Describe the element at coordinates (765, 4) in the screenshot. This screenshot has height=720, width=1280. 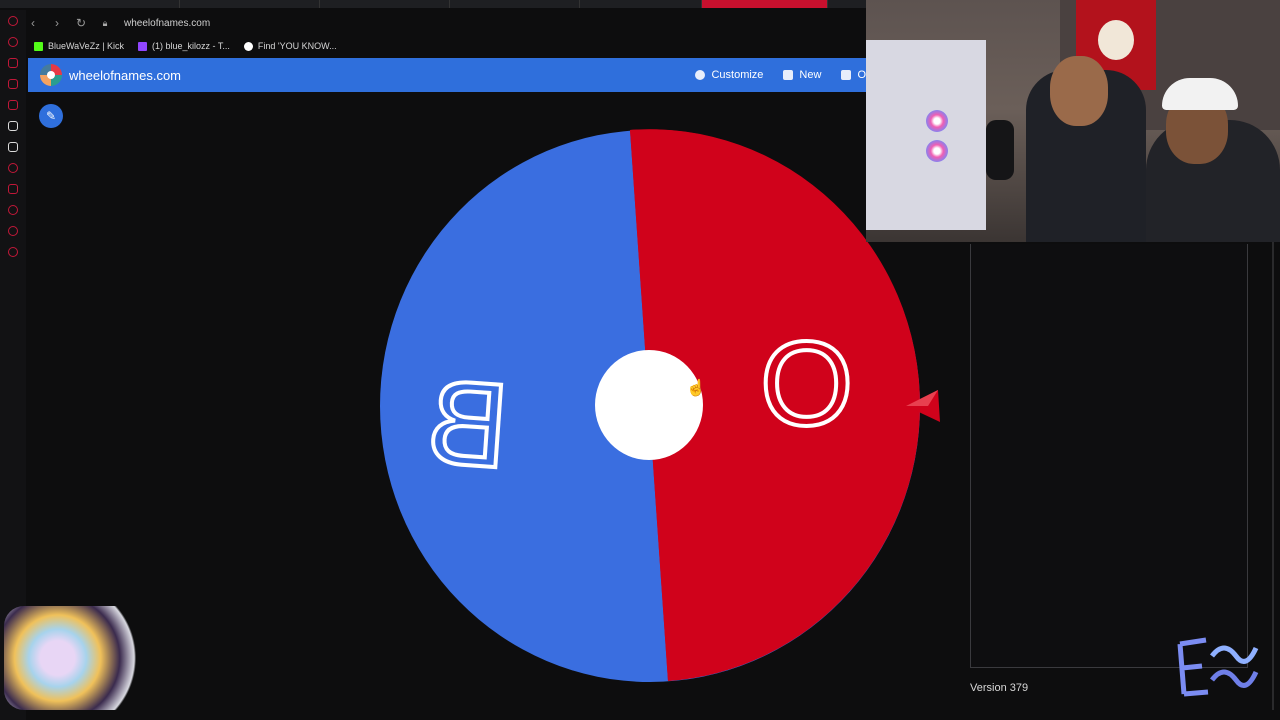
I see `browser-tab-active` at that location.